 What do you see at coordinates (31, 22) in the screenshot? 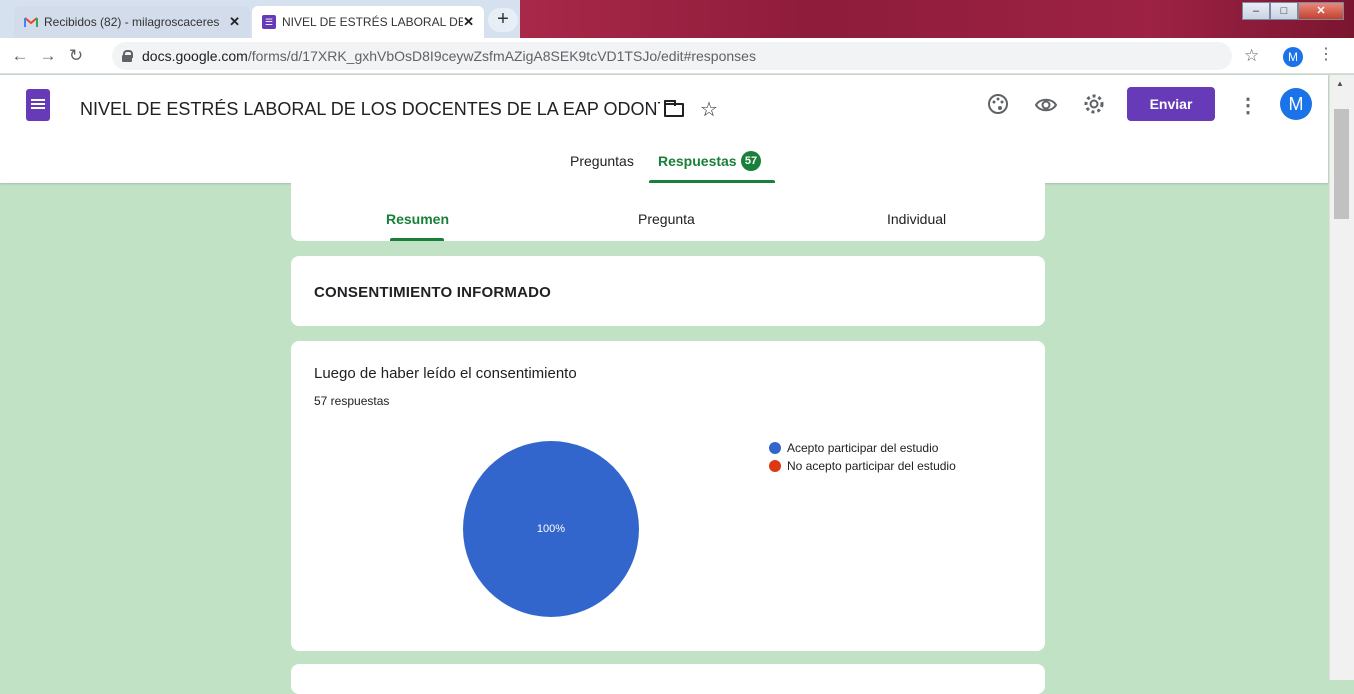
I see `gmail-icon` at bounding box center [31, 22].